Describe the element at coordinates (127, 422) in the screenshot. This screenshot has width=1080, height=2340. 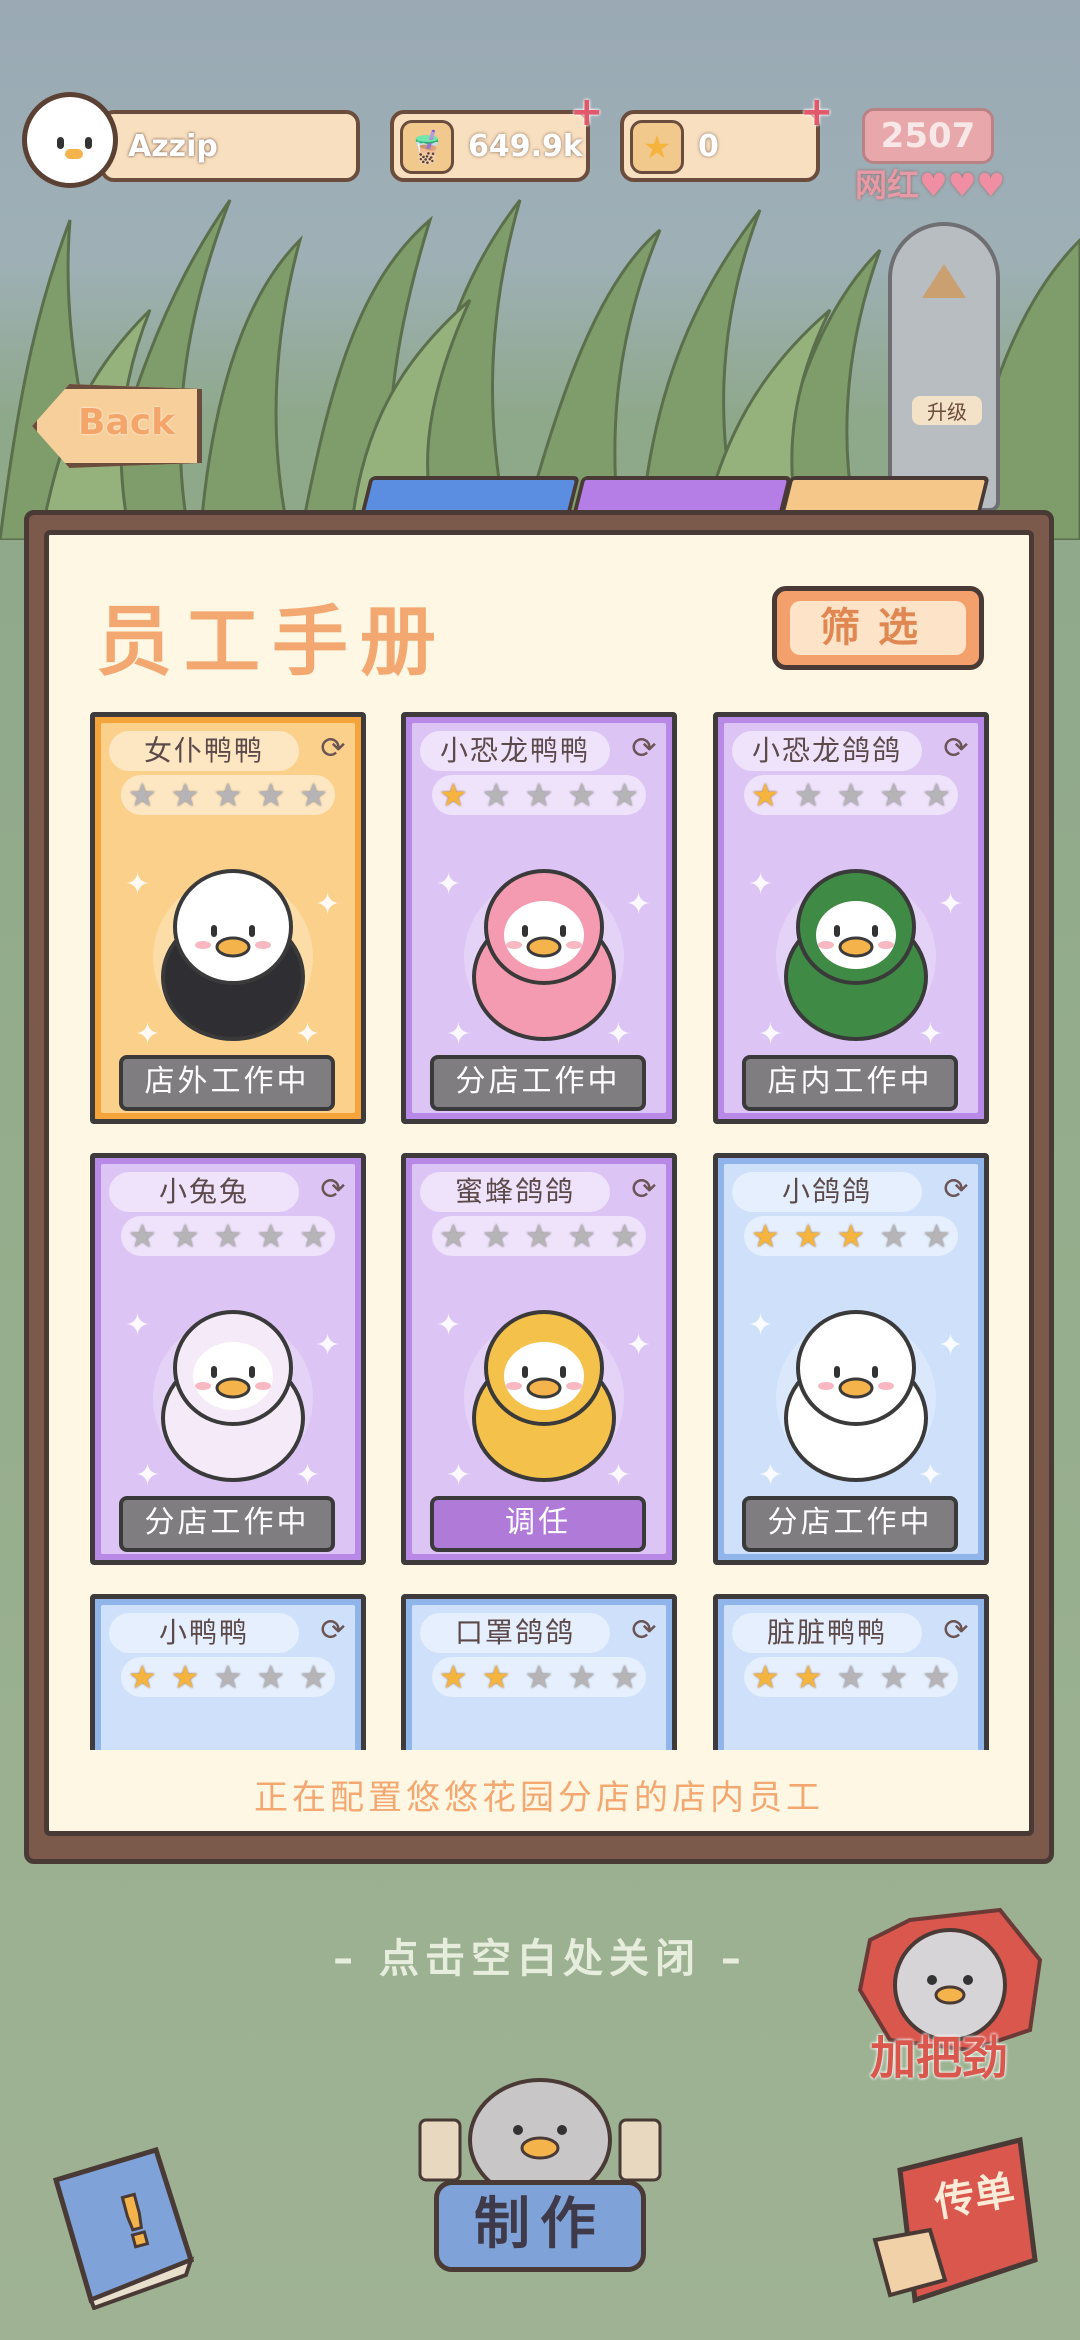
I see `back-label: Back` at that location.